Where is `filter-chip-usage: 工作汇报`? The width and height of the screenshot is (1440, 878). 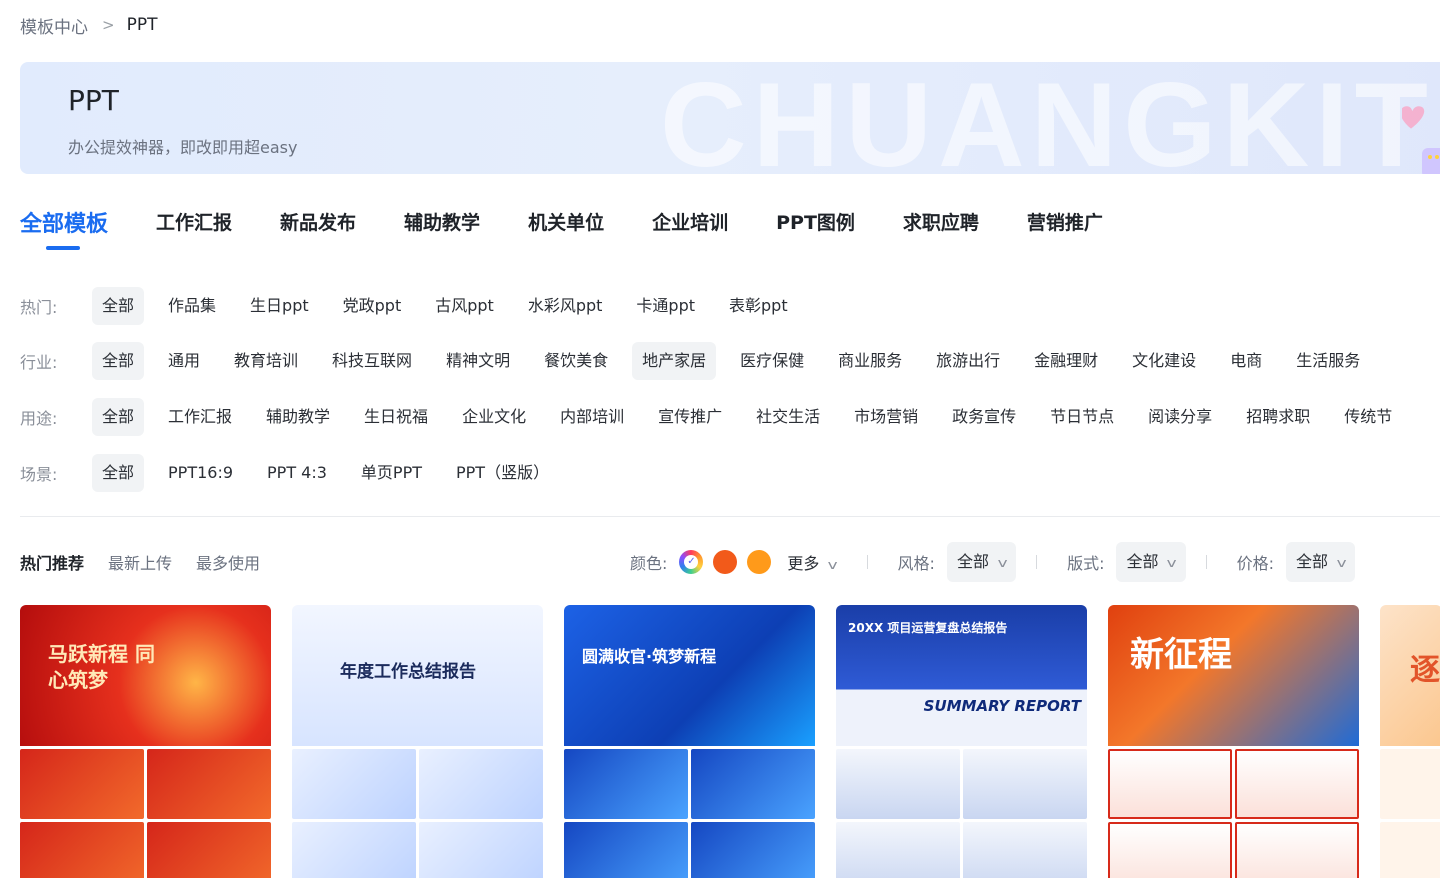
filter-chip-usage: 工作汇报 is located at coordinates (200, 417).